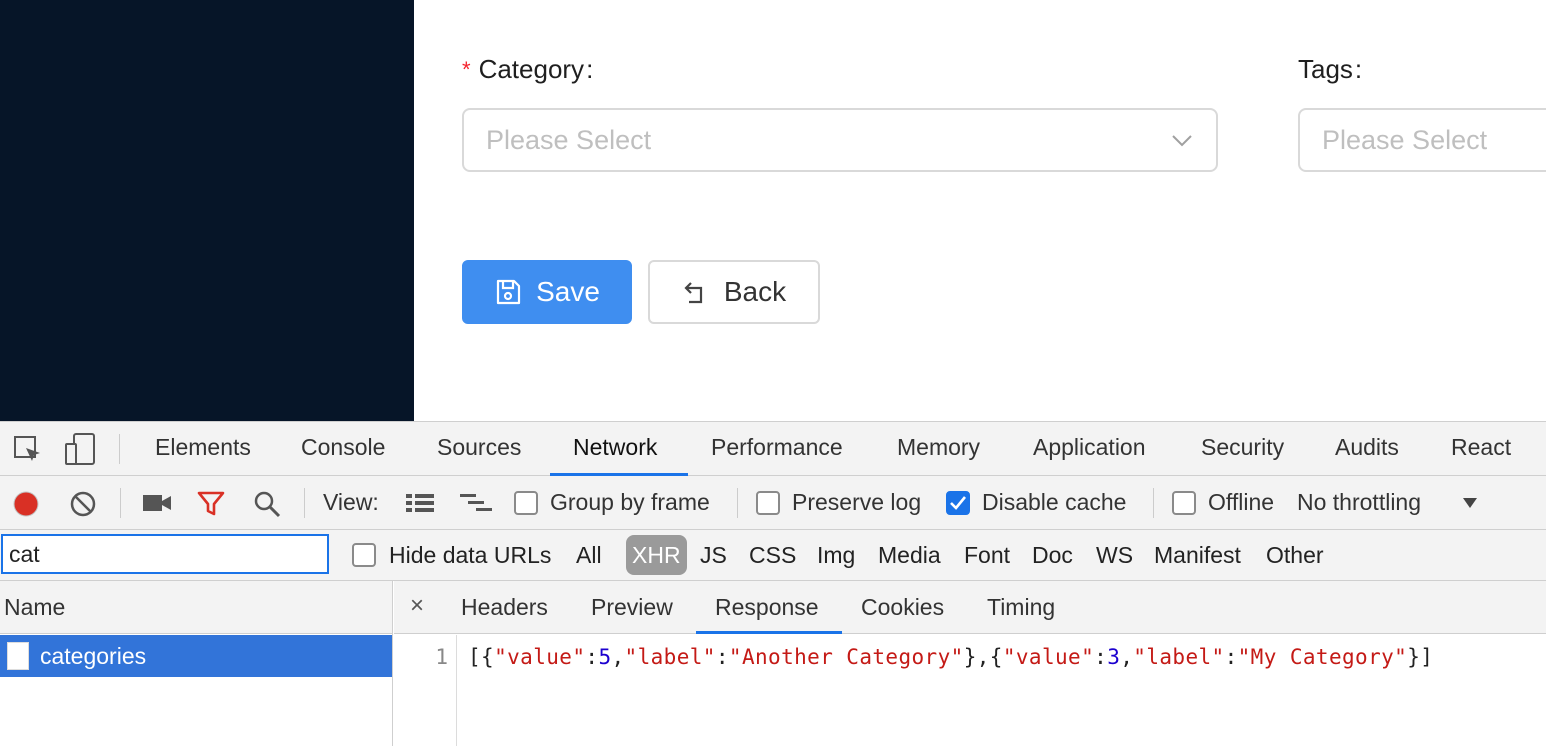  I want to click on filter-type-xhr: XHR, so click(656, 555).